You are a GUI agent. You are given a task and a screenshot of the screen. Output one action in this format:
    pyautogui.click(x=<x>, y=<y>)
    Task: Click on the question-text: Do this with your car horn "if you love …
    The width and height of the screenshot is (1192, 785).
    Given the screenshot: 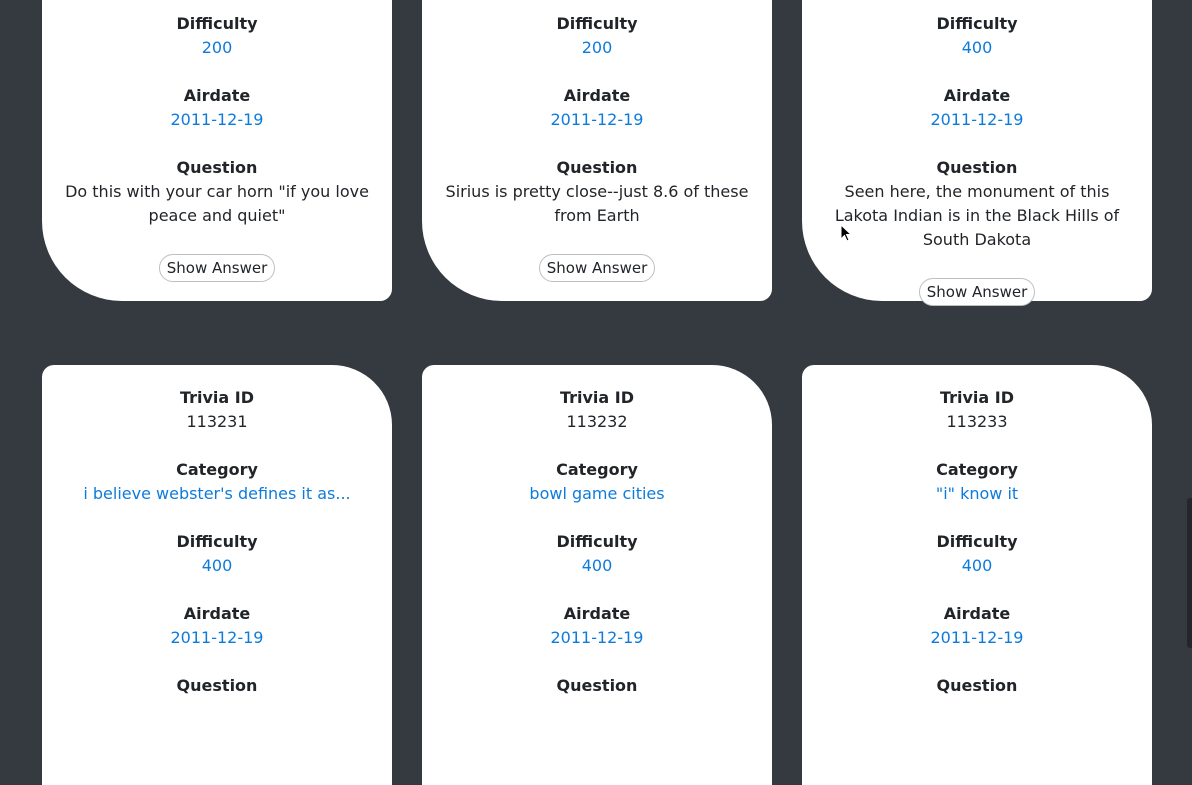 What is the action you would take?
    pyautogui.click(x=217, y=203)
    